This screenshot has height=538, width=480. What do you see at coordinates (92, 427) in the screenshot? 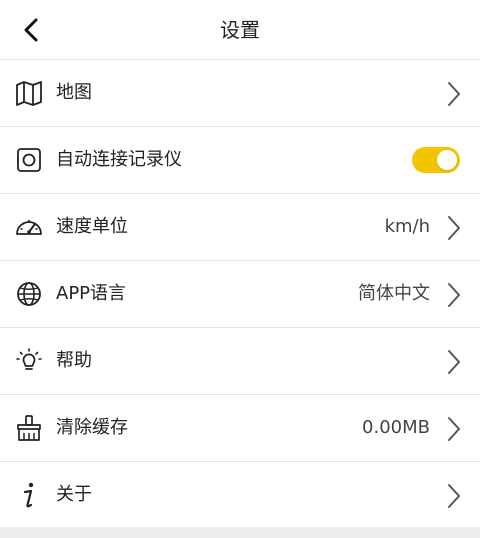
I see `settings-item-label: 清除缓存` at bounding box center [92, 427].